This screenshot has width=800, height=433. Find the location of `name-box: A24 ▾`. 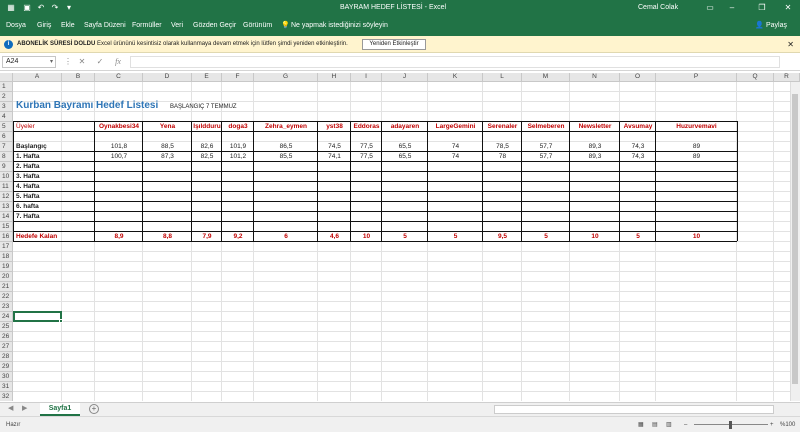

name-box: A24 ▾ is located at coordinates (29, 62).